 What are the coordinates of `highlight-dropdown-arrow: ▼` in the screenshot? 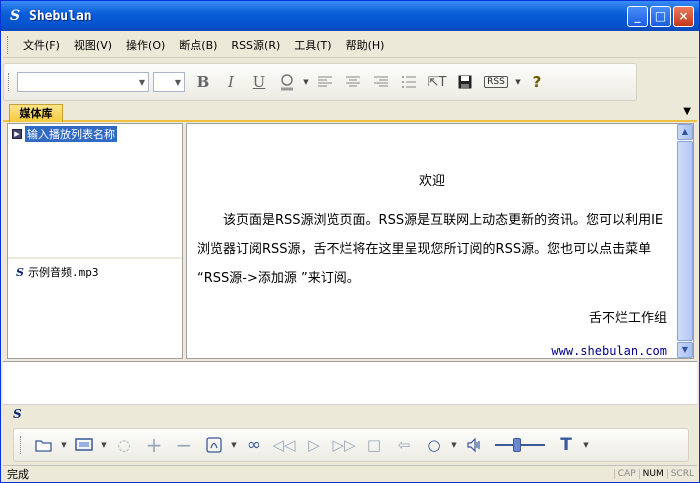 It's located at (306, 82).